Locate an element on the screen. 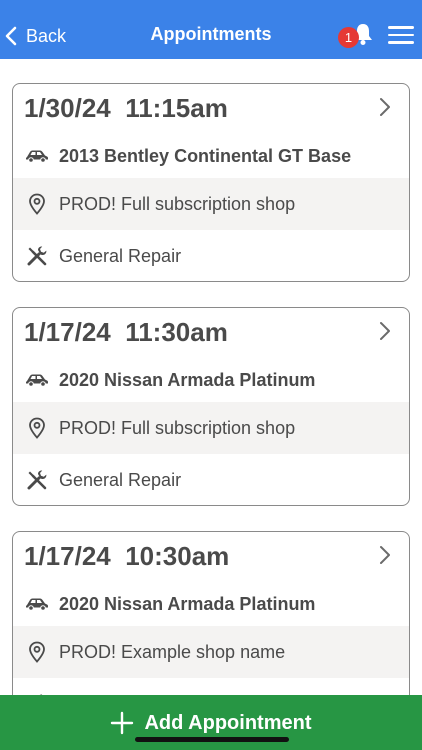 This screenshot has width=422, height=750. home-indicator is located at coordinates (212, 739).